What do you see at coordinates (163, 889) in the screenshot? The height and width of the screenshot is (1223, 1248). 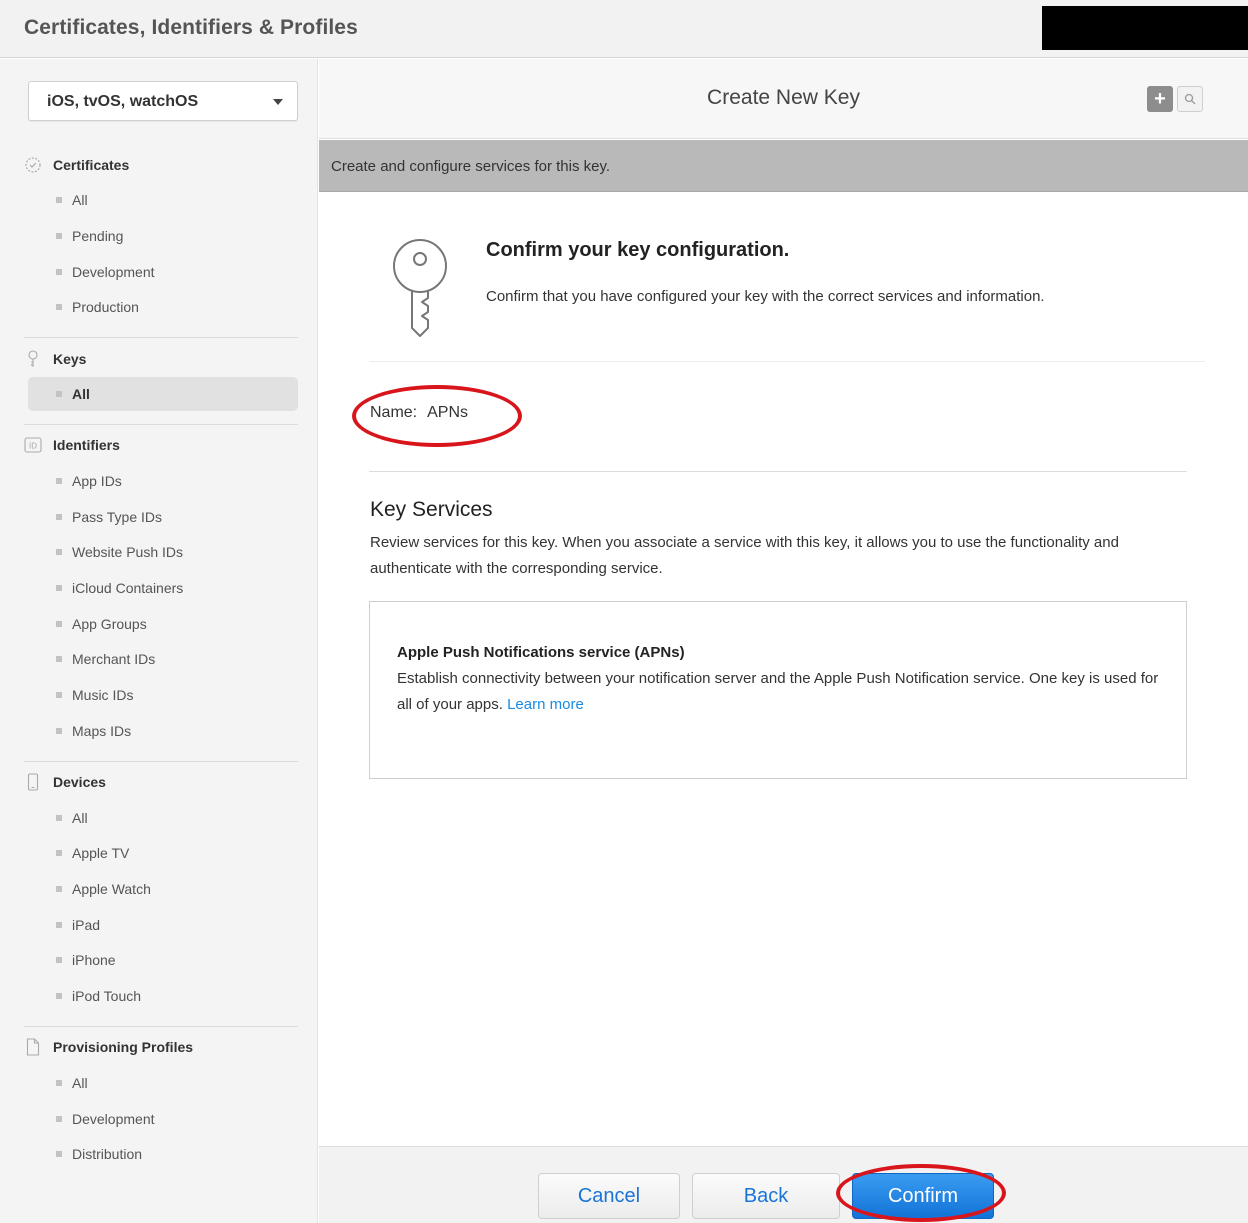 I see `sidebar-item-apple-watch: Apple Watch` at bounding box center [163, 889].